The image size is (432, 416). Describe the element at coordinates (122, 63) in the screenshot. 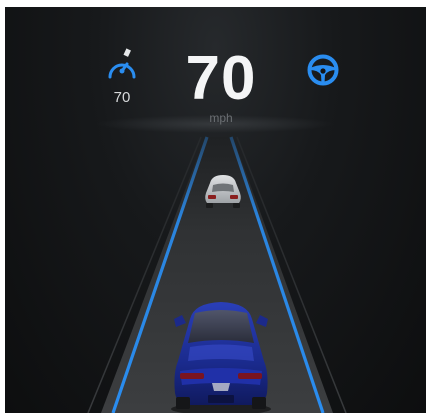

I see `speedometer-icon` at that location.